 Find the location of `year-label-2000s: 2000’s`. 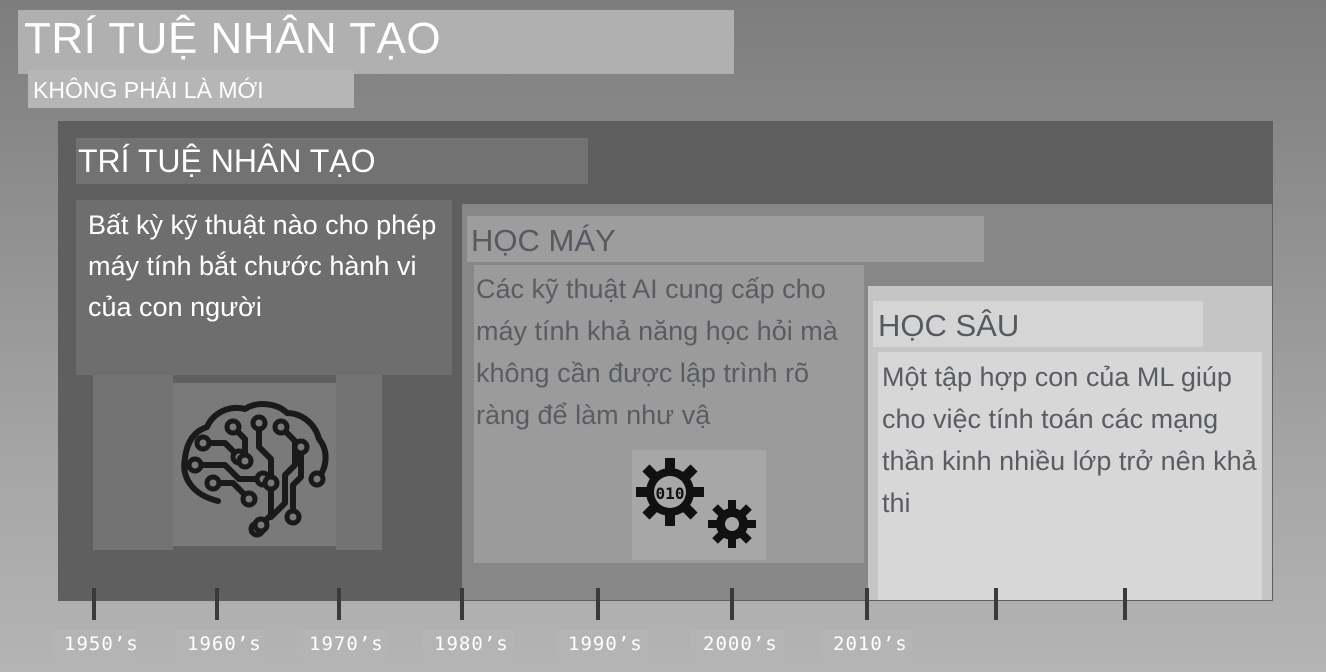

year-label-2000s: 2000’s is located at coordinates (740, 644).